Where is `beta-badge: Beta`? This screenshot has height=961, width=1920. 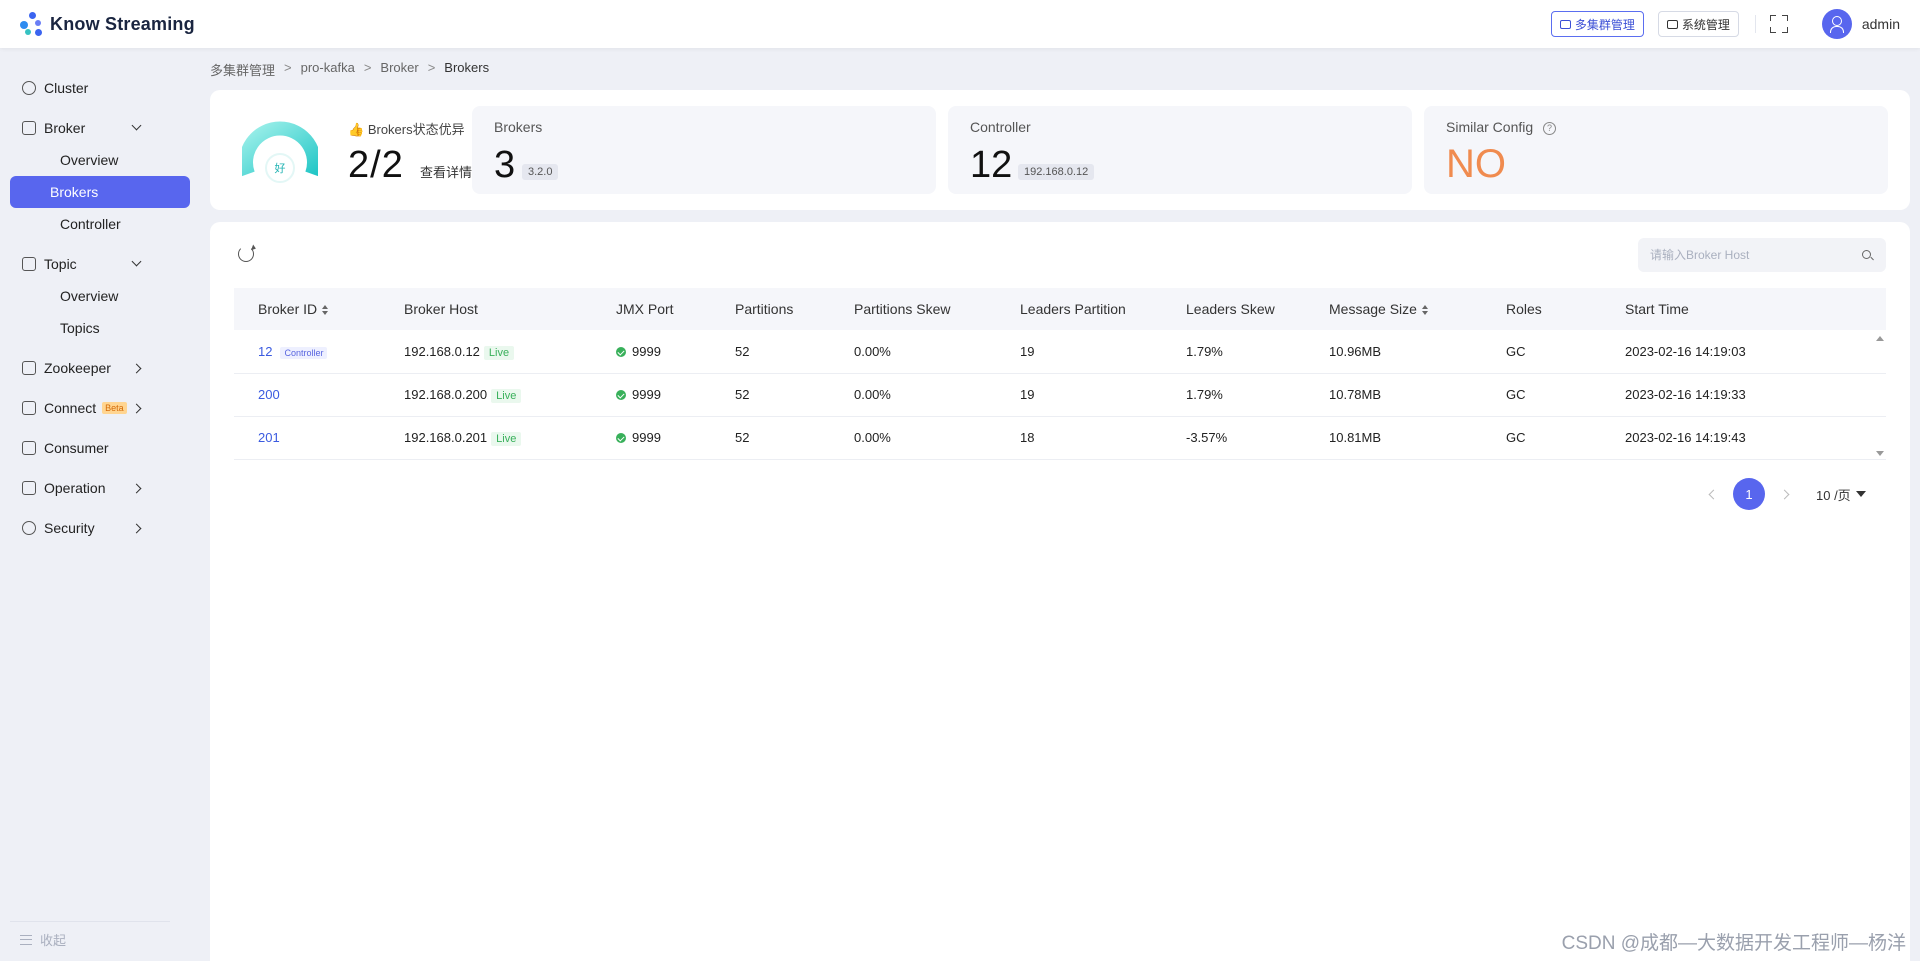
beta-badge: Beta is located at coordinates (114, 408).